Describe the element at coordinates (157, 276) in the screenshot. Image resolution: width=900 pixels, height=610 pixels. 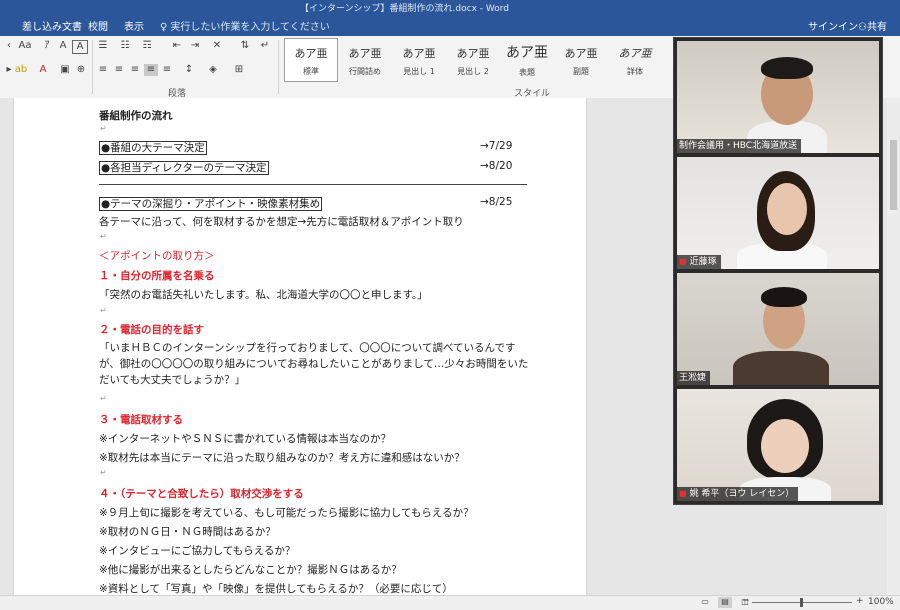
I see `step-title: １・自分の所属を名乗る` at that location.